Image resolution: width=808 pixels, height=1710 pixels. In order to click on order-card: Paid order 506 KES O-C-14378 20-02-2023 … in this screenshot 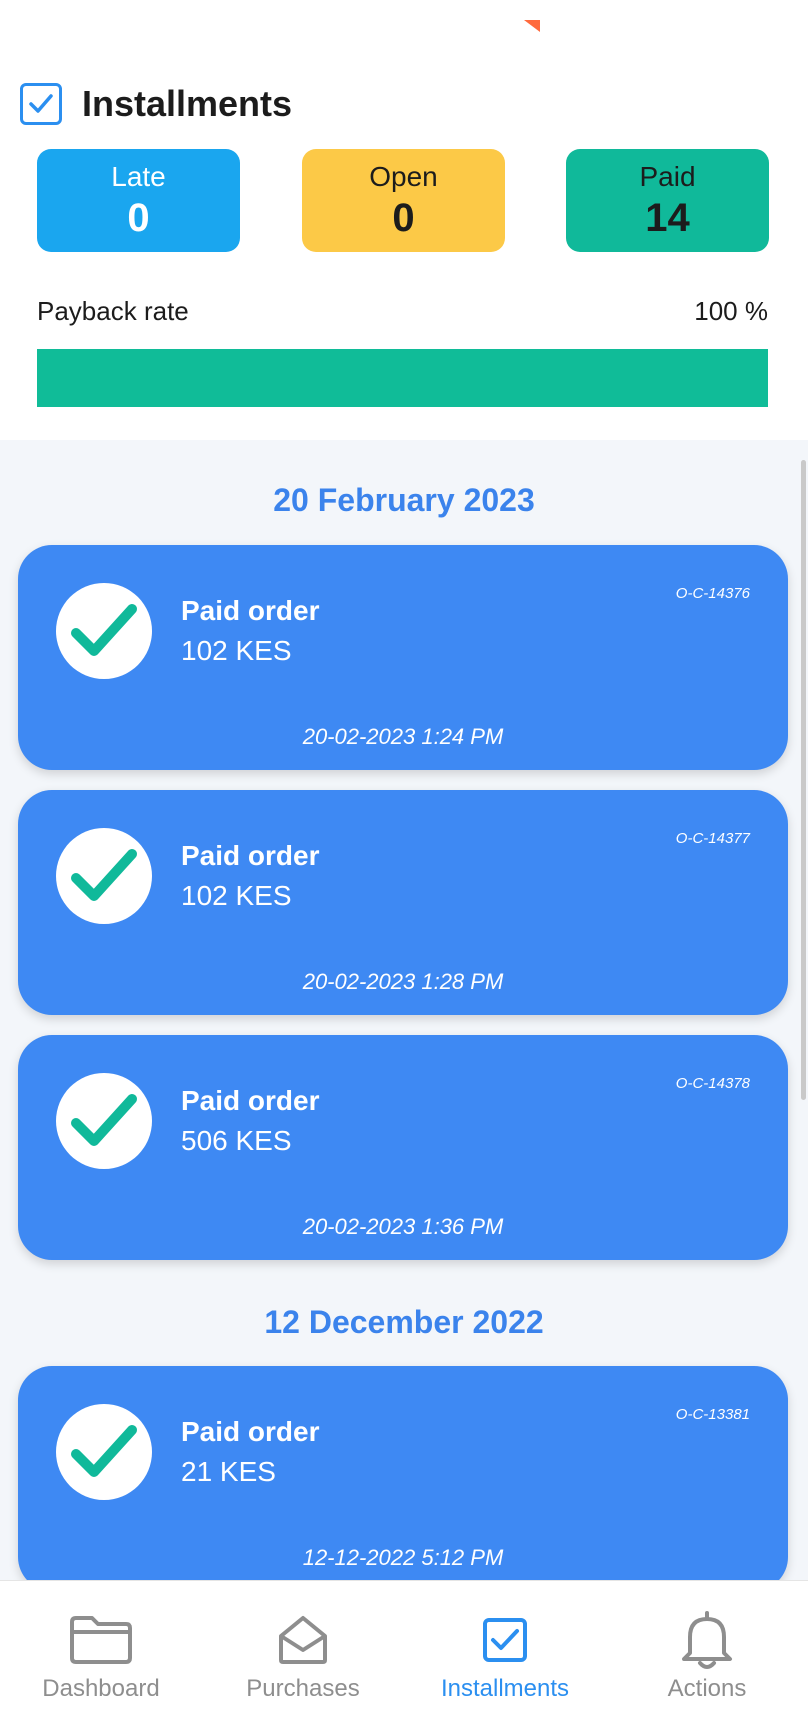, I will do `click(403, 1147)`.